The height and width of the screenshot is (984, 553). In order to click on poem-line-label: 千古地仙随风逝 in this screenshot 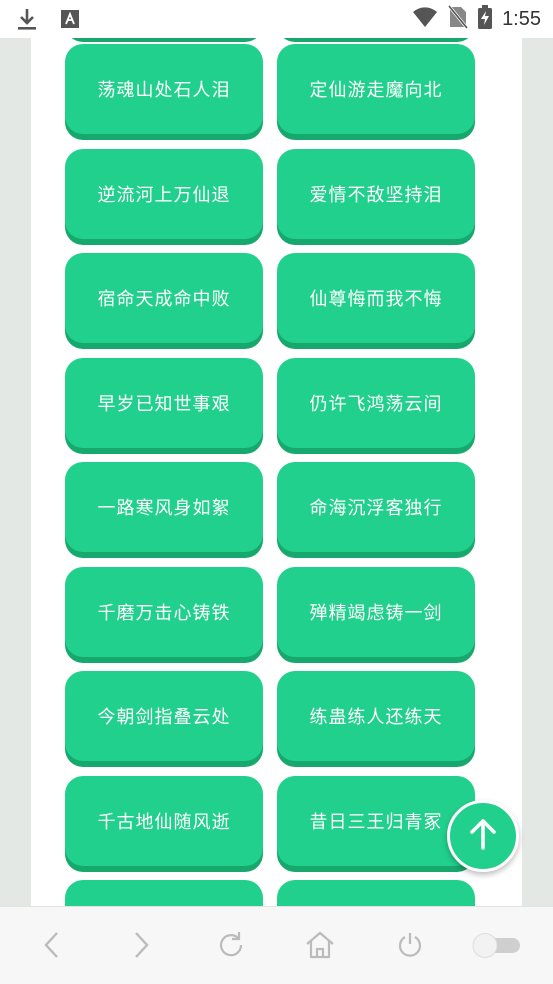, I will do `click(164, 822)`.